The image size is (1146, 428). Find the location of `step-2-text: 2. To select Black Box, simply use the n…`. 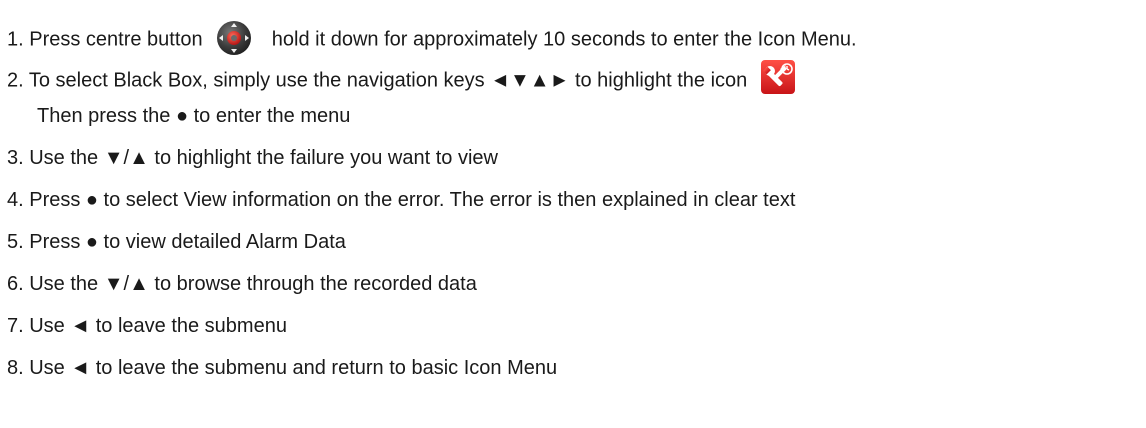

step-2-text: 2. To select Black Box, simply use the n… is located at coordinates (377, 80).